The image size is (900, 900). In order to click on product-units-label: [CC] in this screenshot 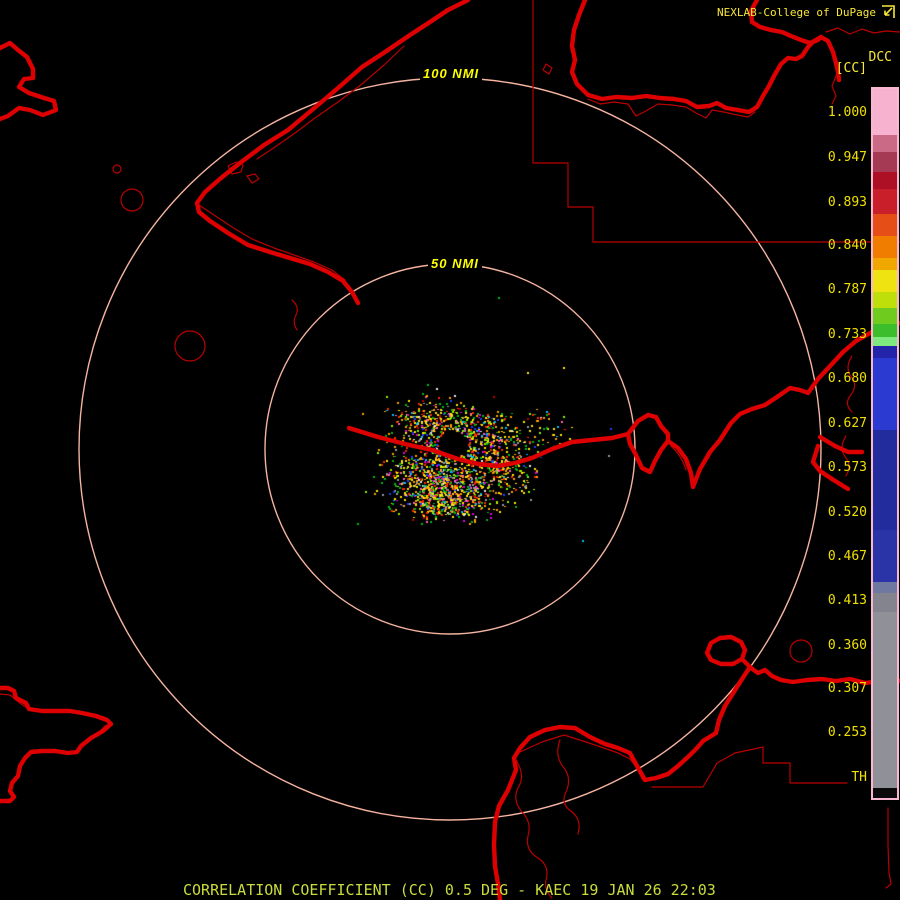, I will do `click(851, 68)`.